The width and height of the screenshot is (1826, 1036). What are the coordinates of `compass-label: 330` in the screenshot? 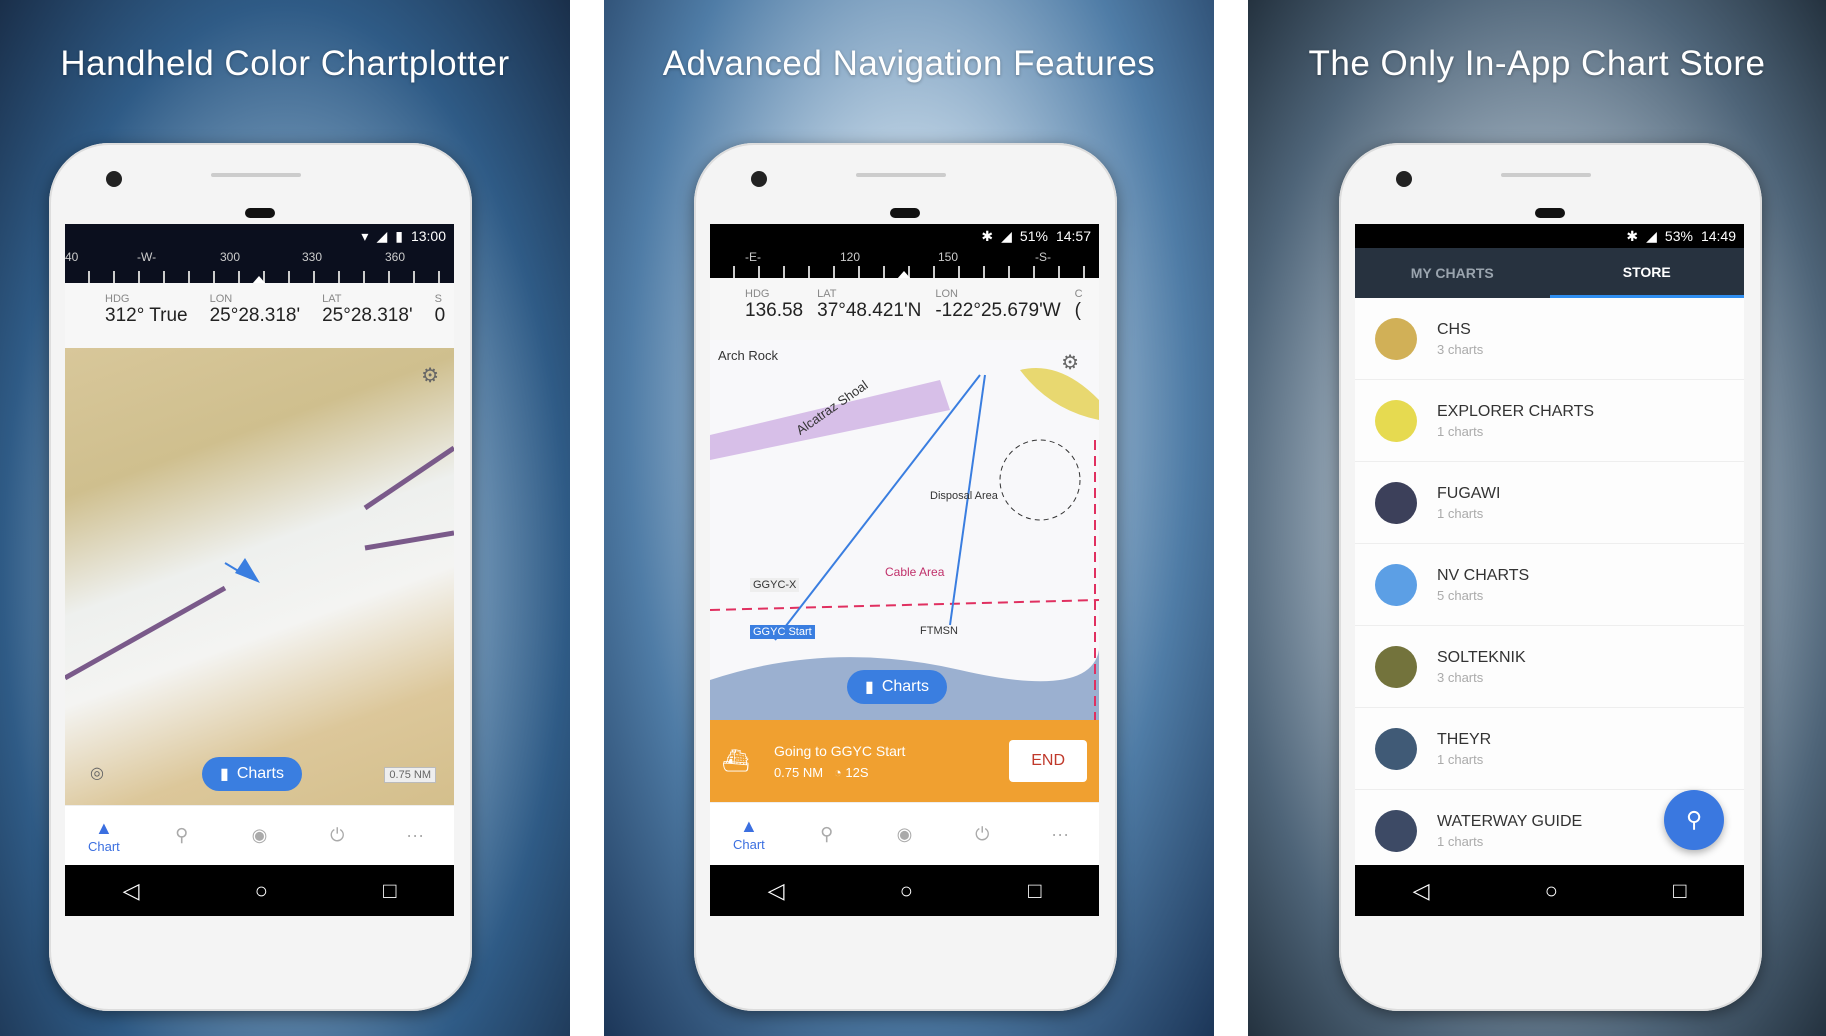 It's located at (312, 257).